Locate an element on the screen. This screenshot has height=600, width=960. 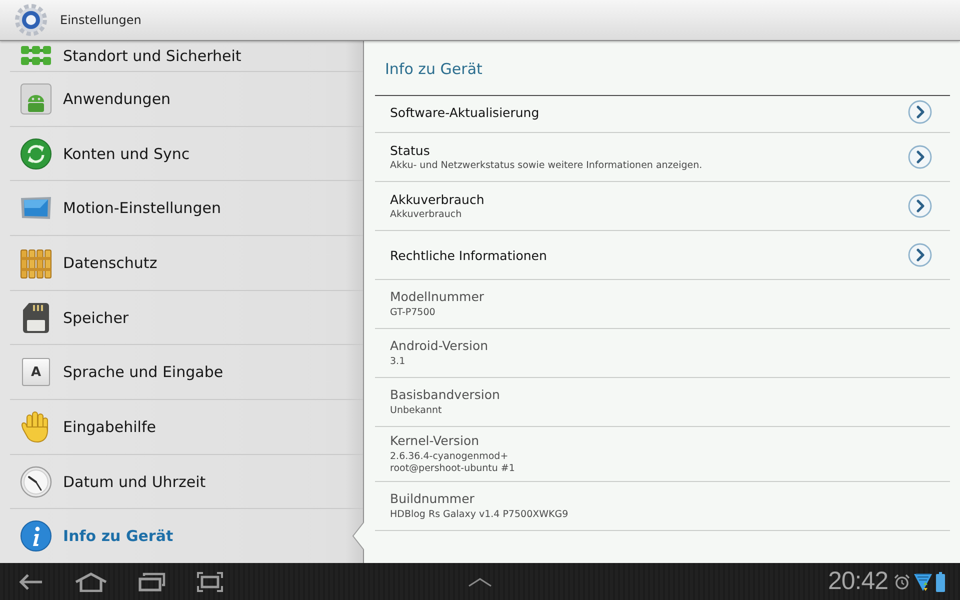
info-value: GT-P7500 is located at coordinates (413, 313).